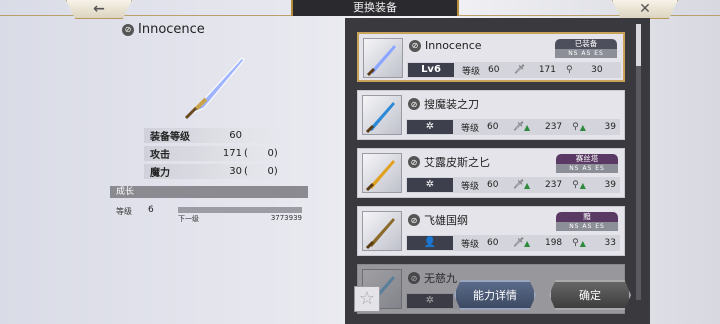  I want to click on weapon-preview-image, so click(214, 88).